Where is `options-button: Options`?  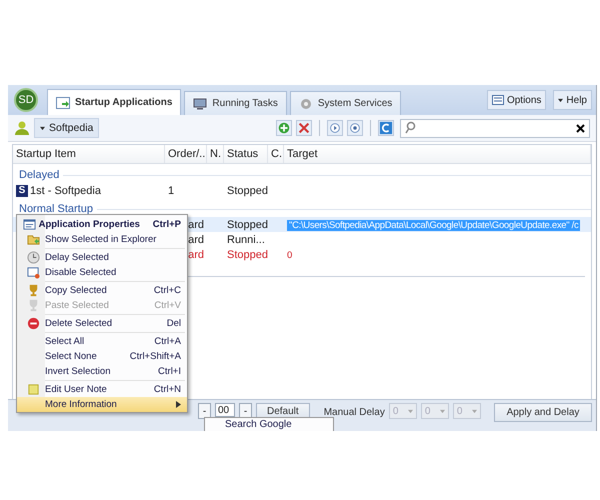 options-button: Options is located at coordinates (516, 100).